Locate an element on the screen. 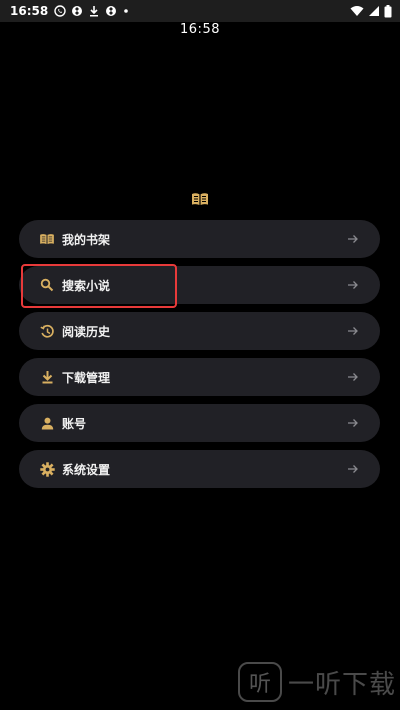 This screenshot has height=710, width=400. menu-item-search-novel: 搜索小说 is located at coordinates (199, 285).